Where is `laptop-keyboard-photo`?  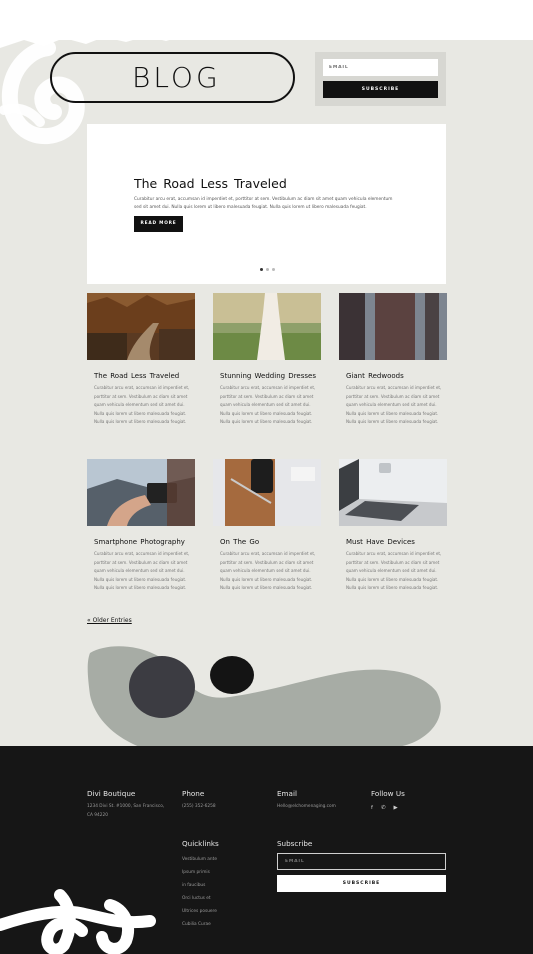 laptop-keyboard-photo is located at coordinates (393, 492).